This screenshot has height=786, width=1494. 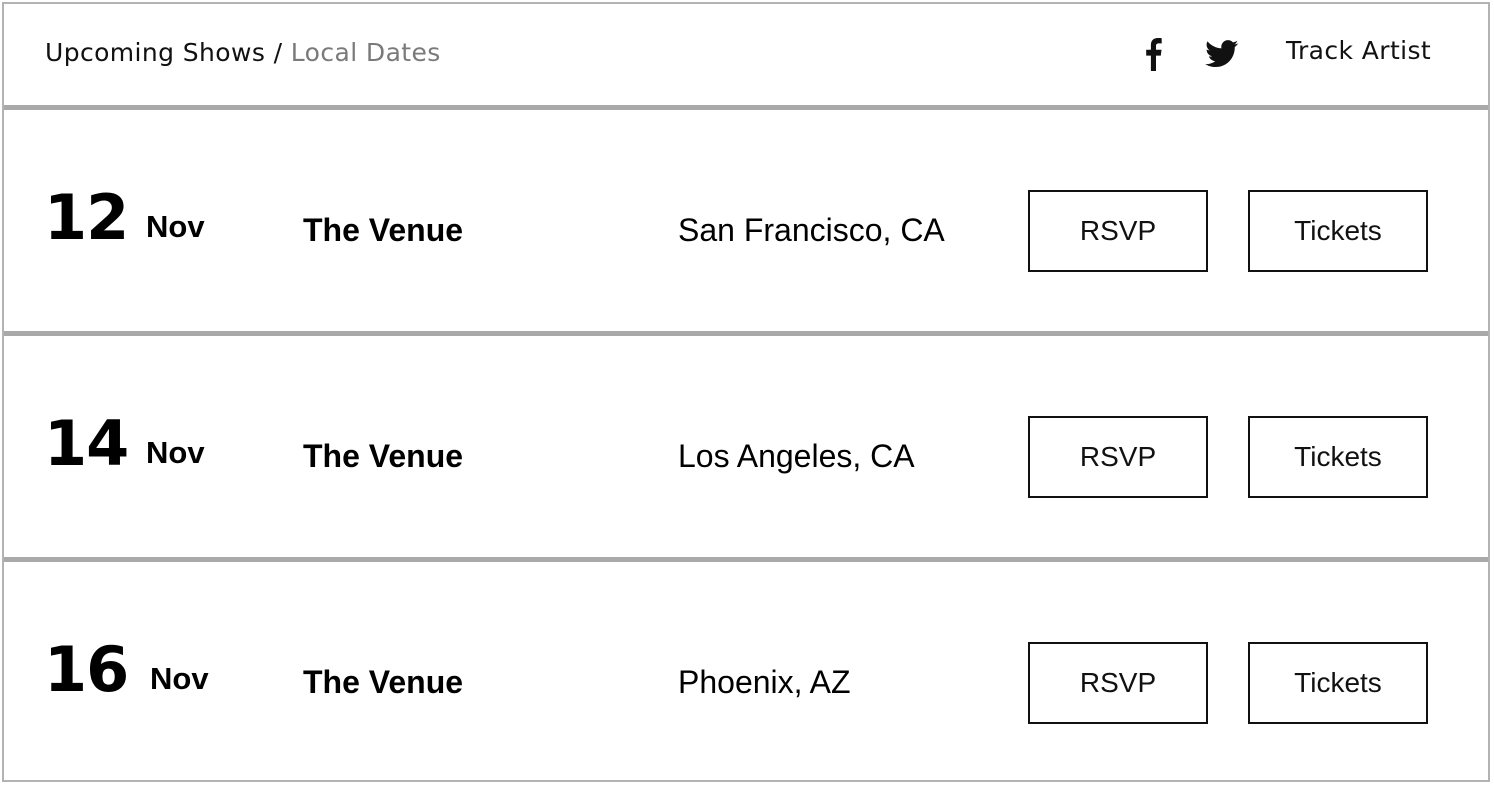 I want to click on breadcrumb: Upcoming Shows / Local Dates, so click(x=243, y=52).